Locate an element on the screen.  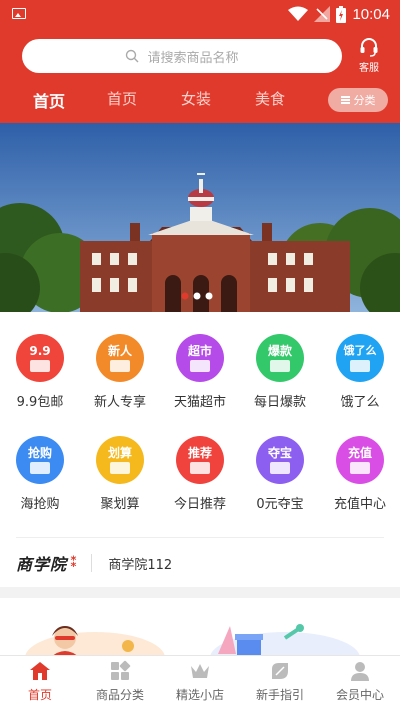
category-grid-icon is located at coordinates (121, 670).